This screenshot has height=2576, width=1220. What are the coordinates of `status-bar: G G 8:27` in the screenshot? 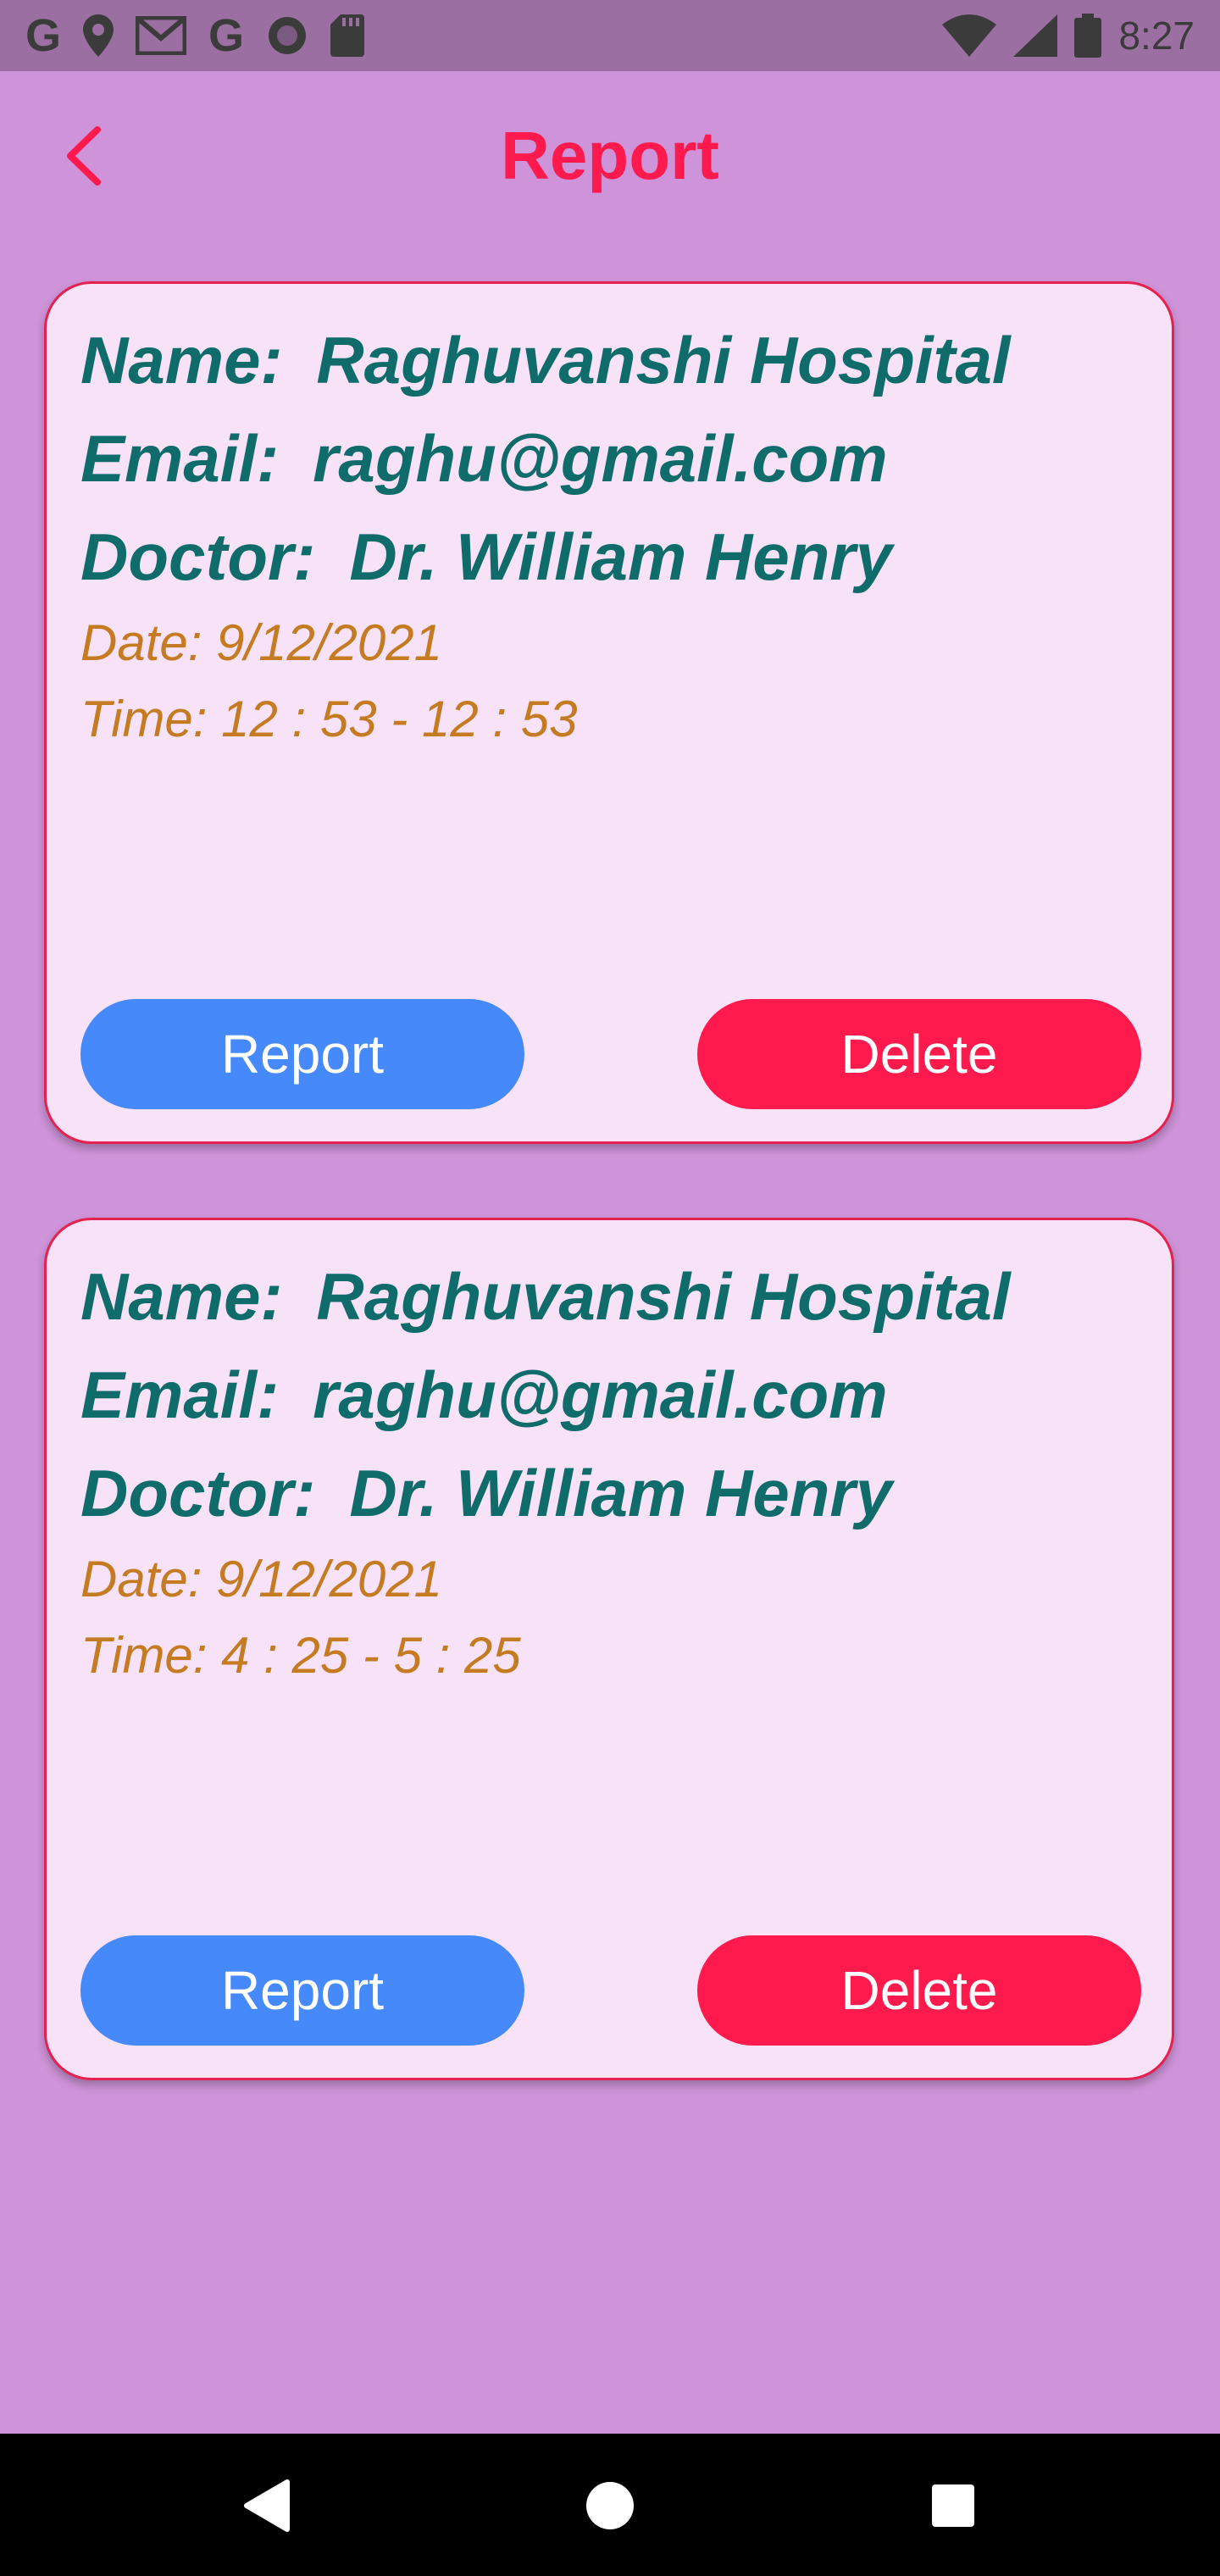 It's located at (610, 35).